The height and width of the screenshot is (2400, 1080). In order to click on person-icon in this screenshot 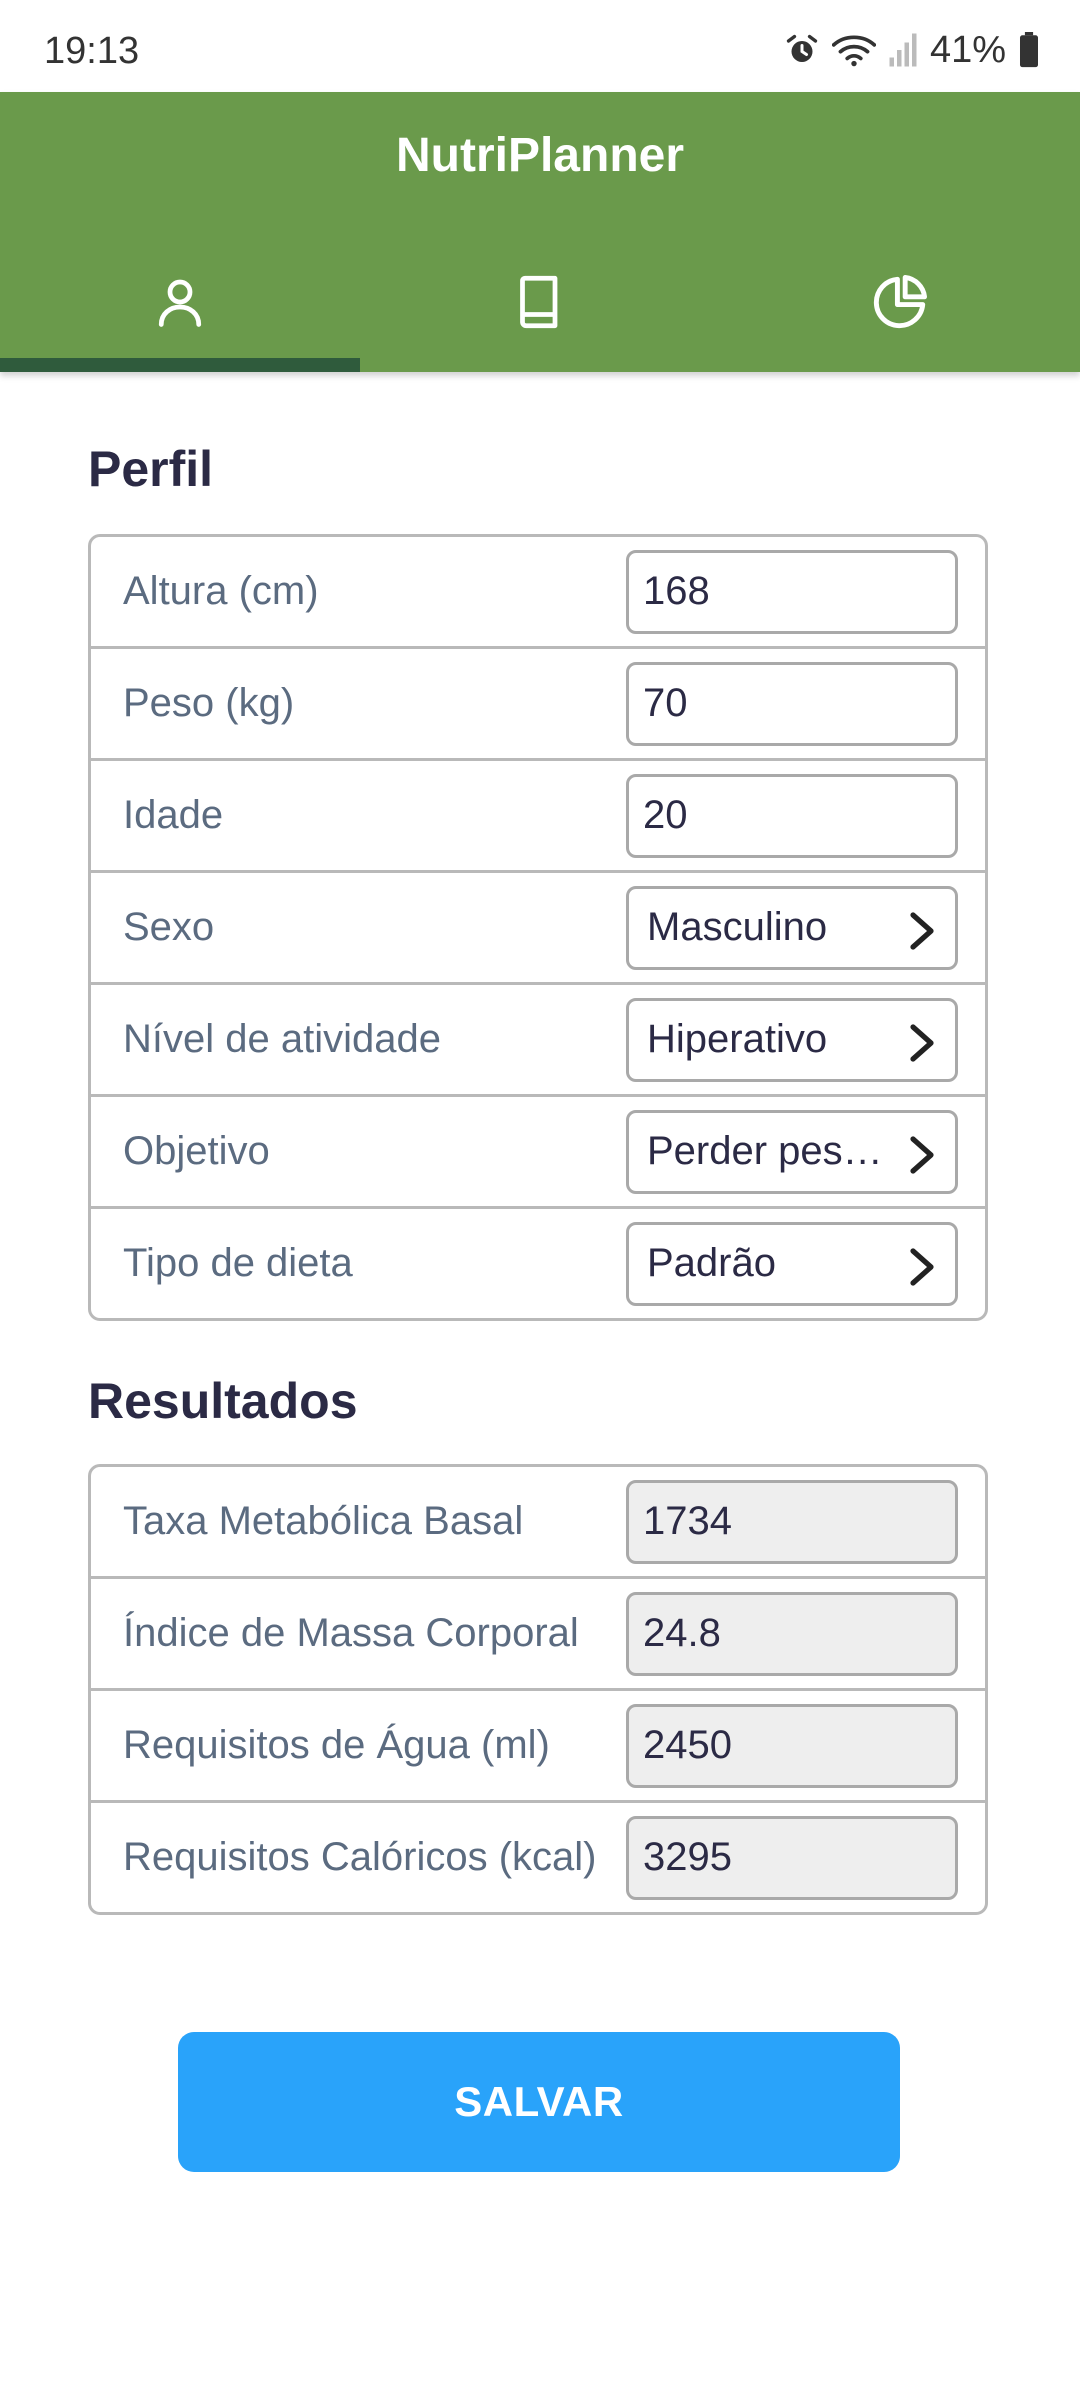, I will do `click(180, 302)`.